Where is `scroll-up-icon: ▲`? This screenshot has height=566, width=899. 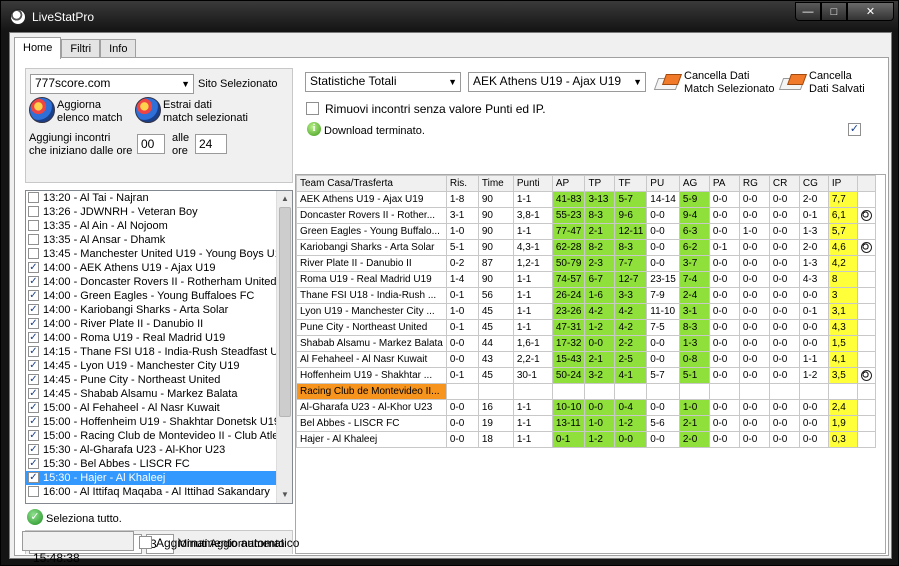
scroll-up-icon: ▲ is located at coordinates (284, 199).